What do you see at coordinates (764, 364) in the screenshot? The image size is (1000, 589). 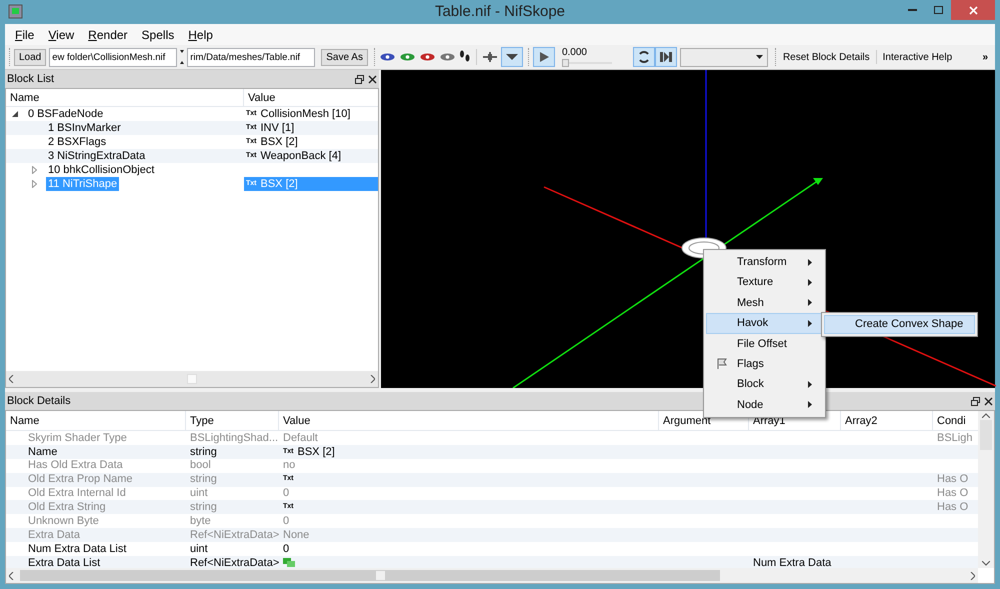 I see `menu-item: Flags` at bounding box center [764, 364].